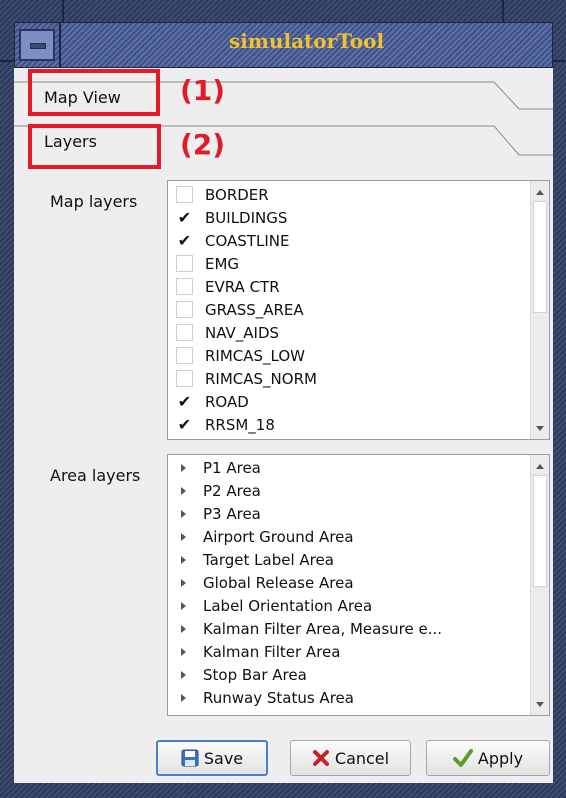 This screenshot has height=798, width=566. I want to click on map-layer-label: RRSM_18, so click(240, 424).